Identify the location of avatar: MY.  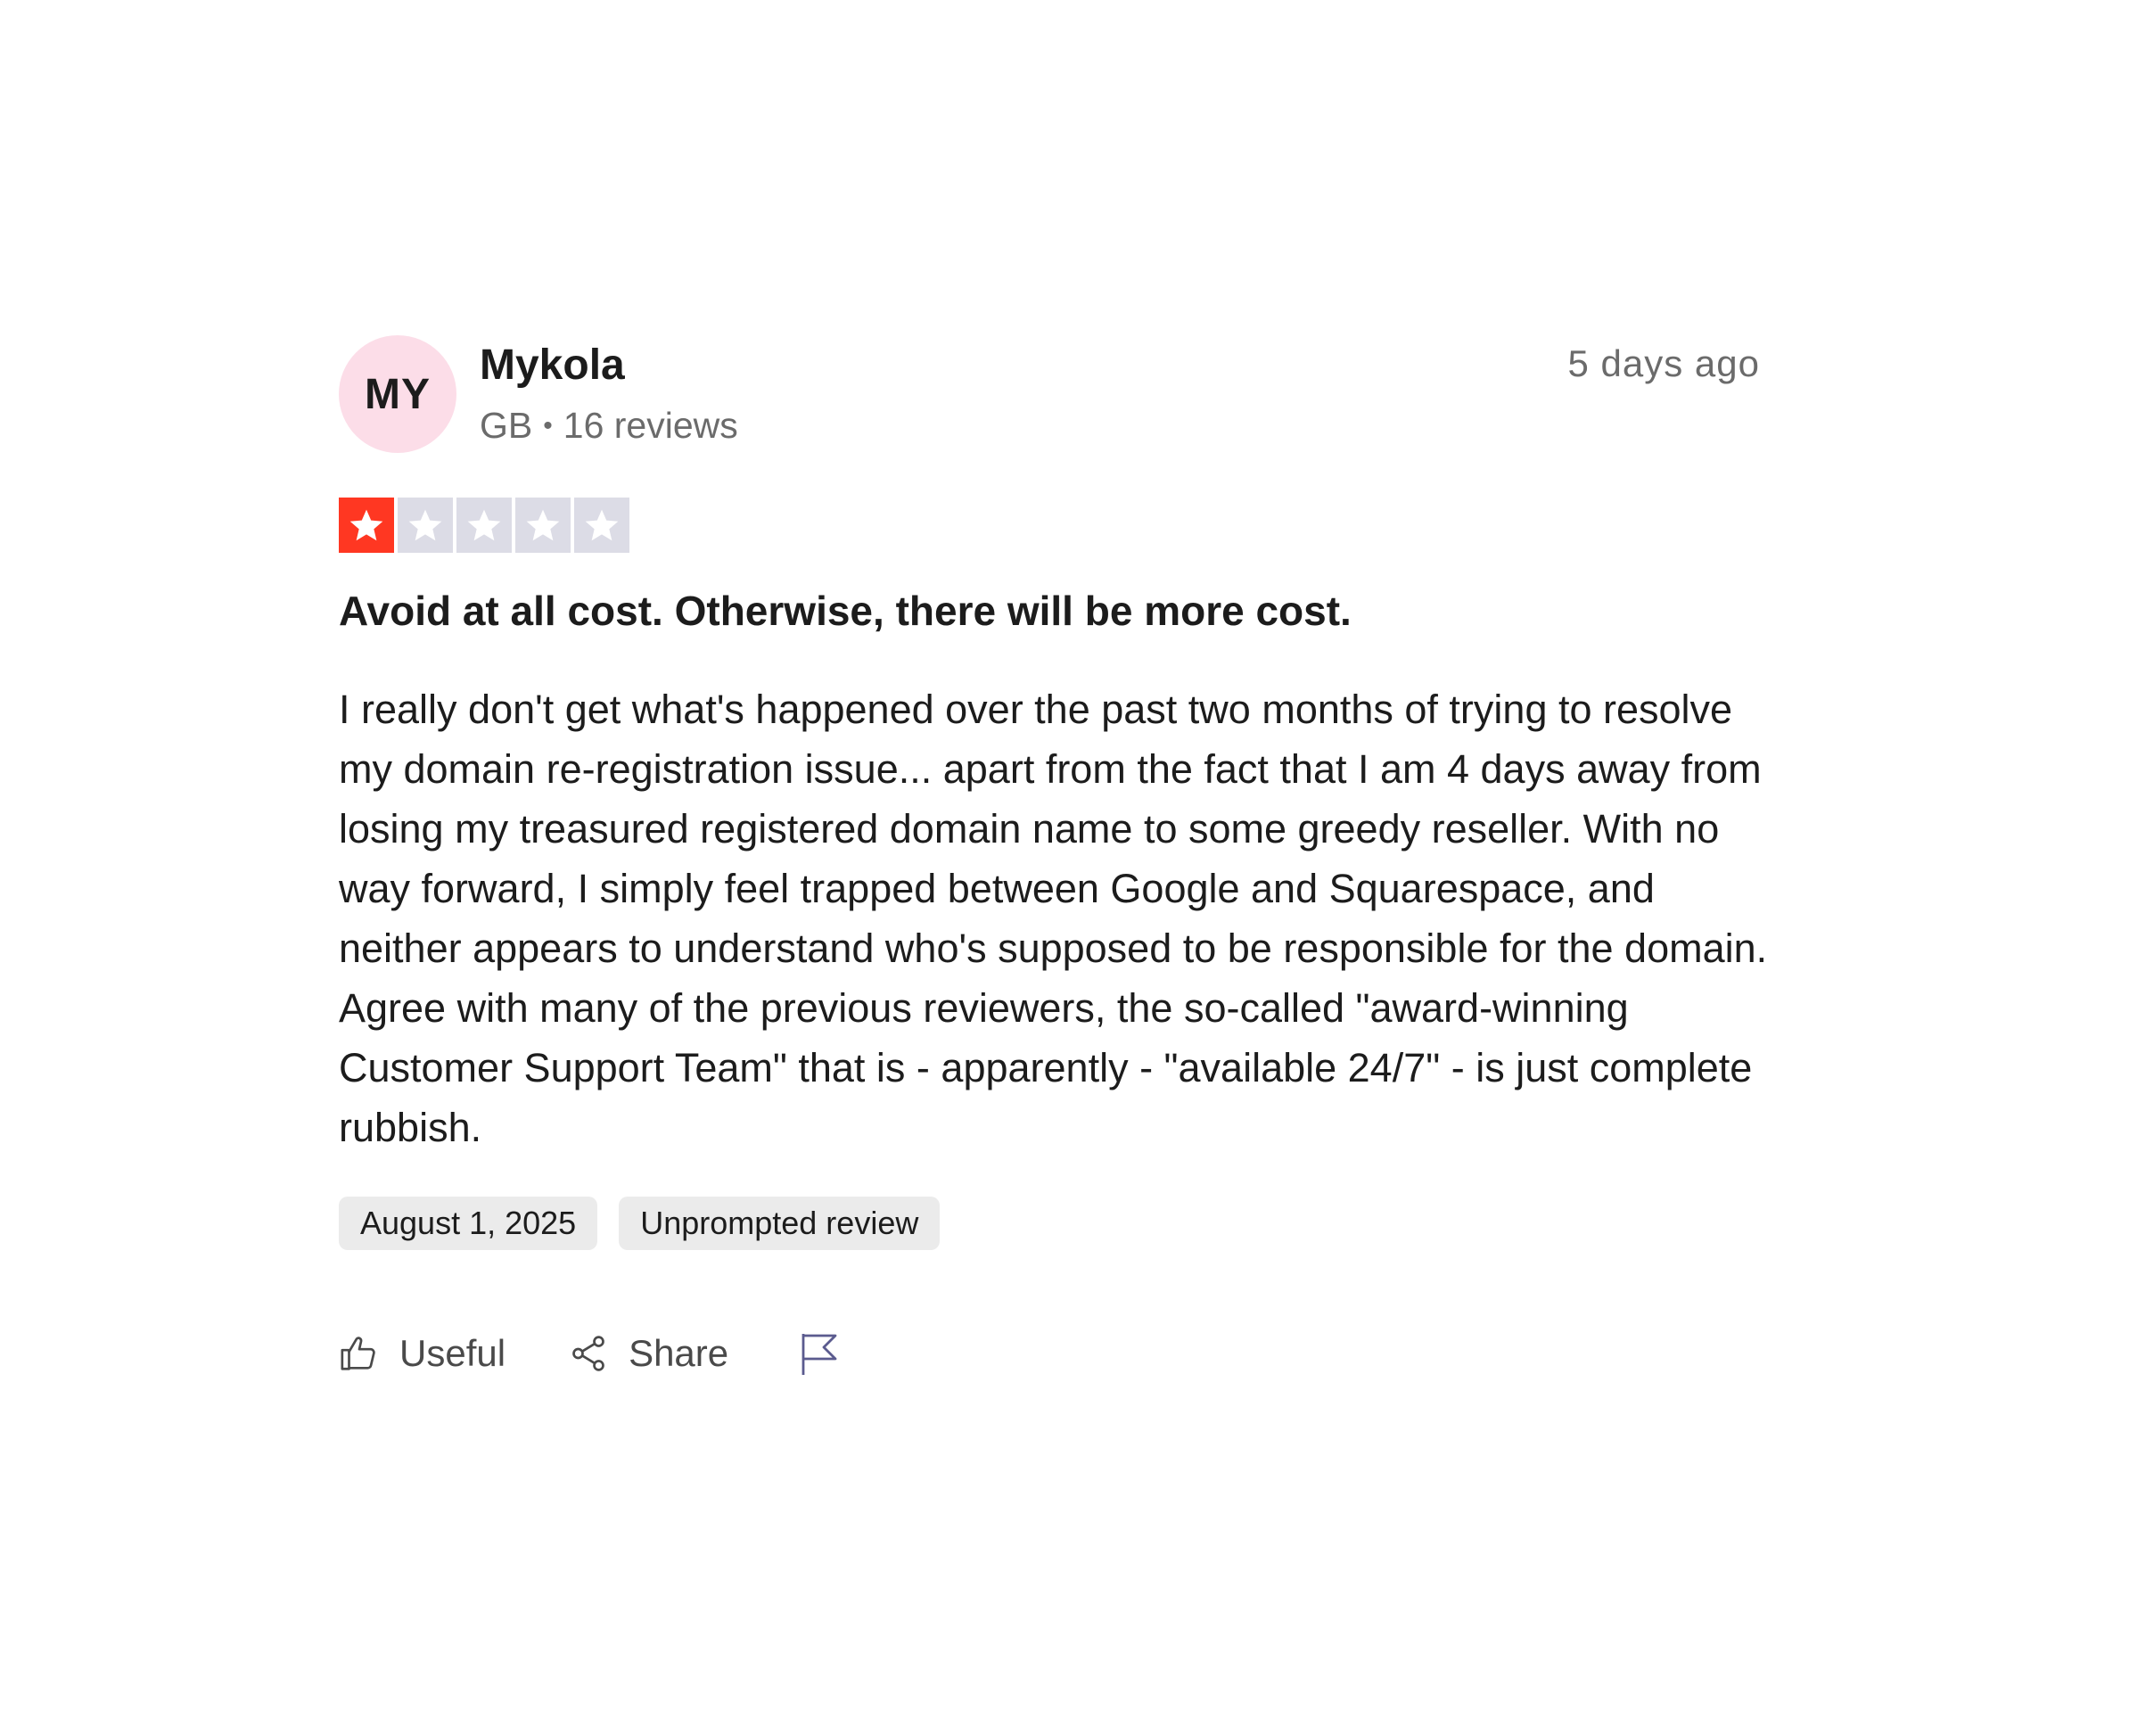
(397, 394).